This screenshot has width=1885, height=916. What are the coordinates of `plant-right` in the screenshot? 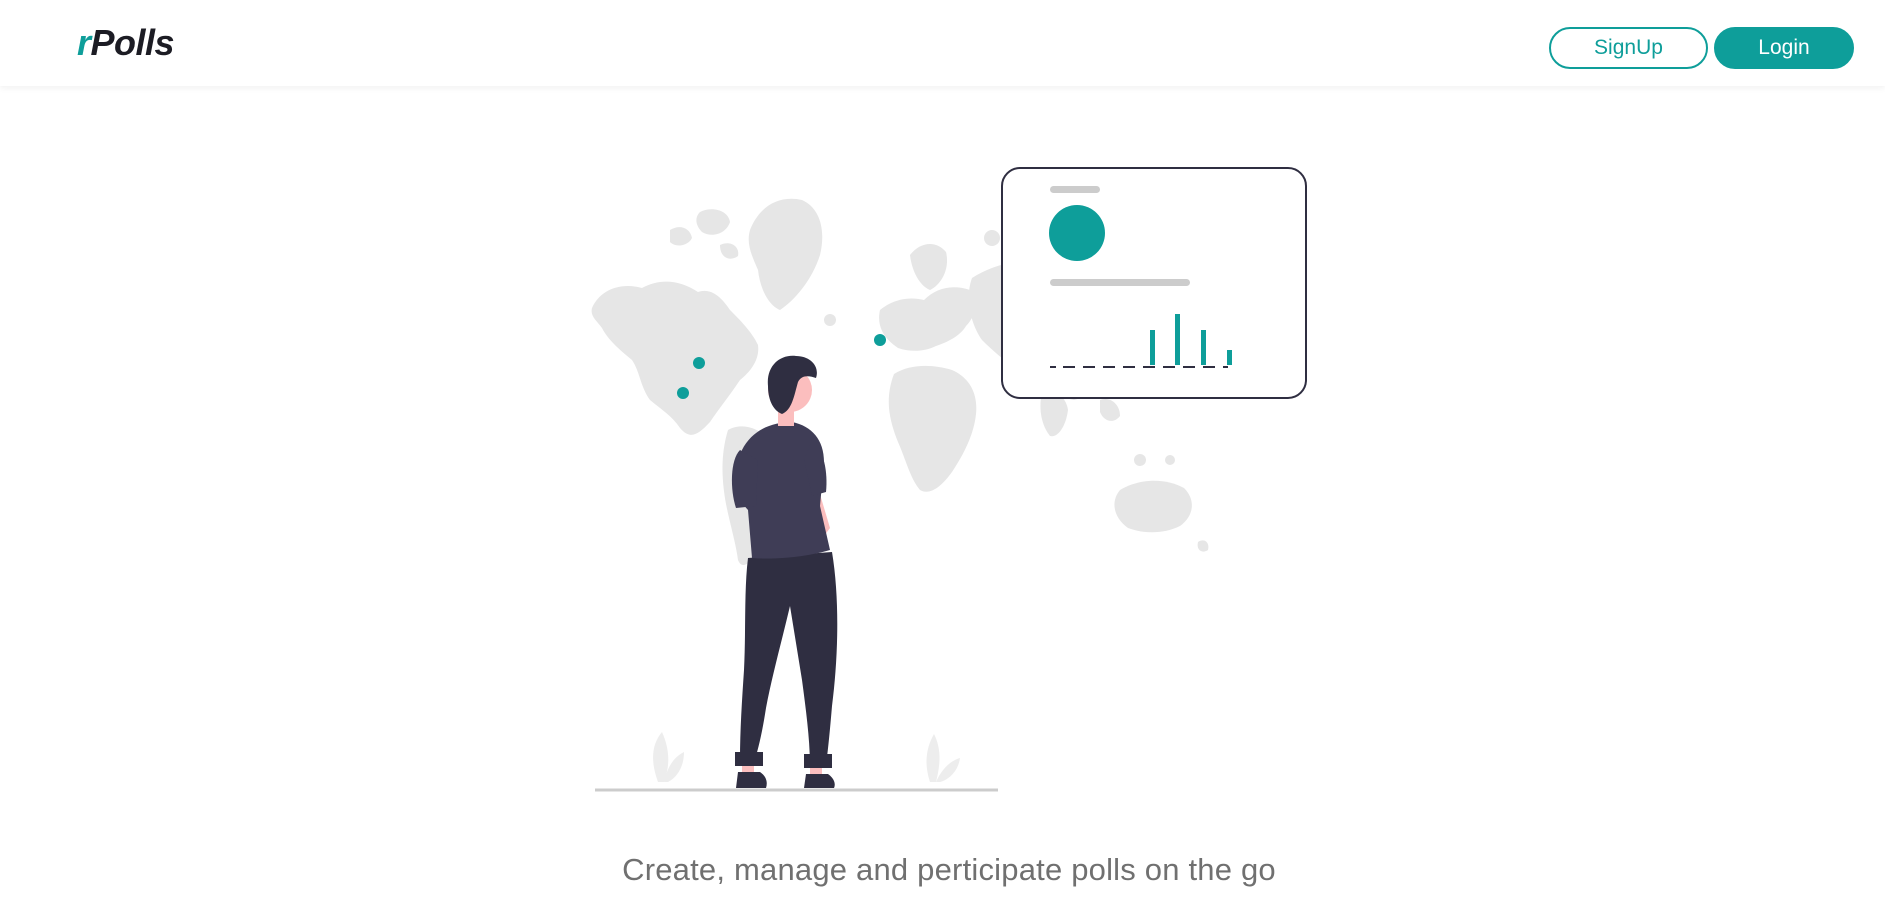 It's located at (943, 758).